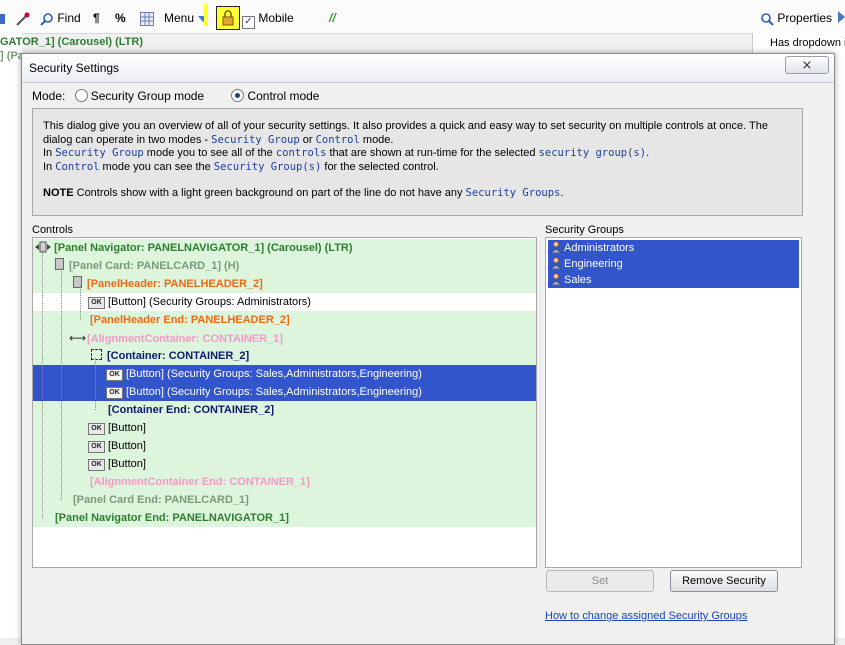 This screenshot has width=845, height=645. I want to click on editor-tree-background, so click(11, 335).